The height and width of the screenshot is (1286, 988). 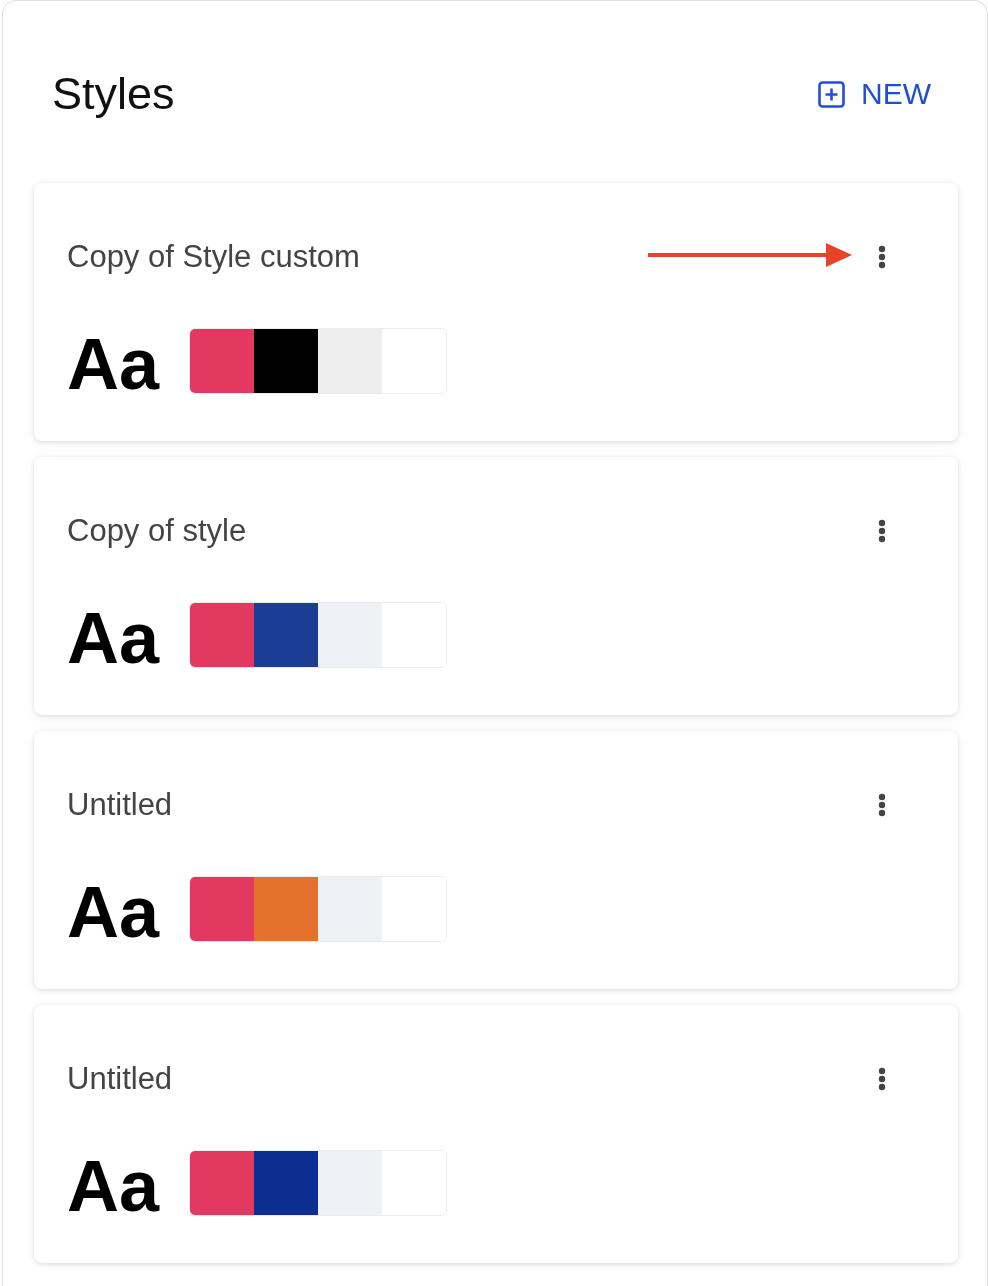 I want to click on style-name: Copy of Style custom, so click(x=213, y=257).